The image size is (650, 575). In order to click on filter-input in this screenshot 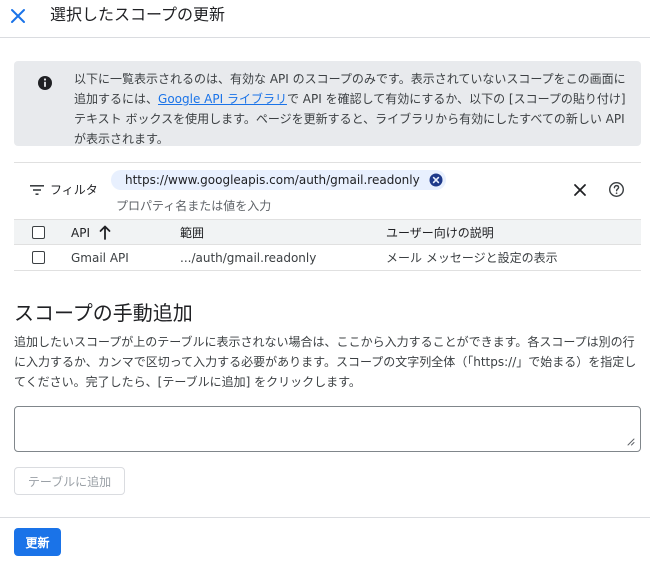, I will do `click(326, 206)`.